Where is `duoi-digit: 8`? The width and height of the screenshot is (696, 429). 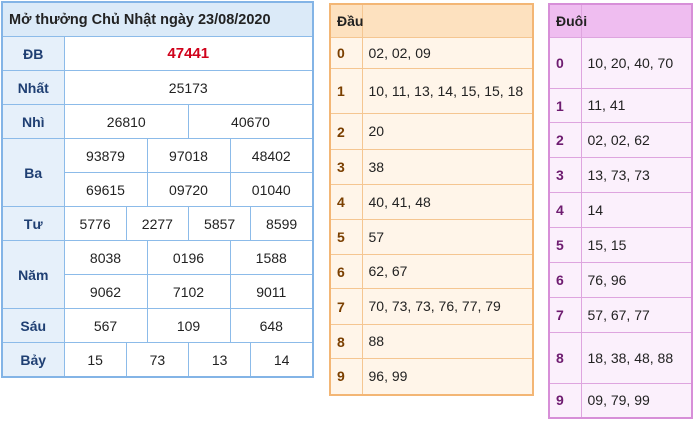 duoi-digit: 8 is located at coordinates (565, 358).